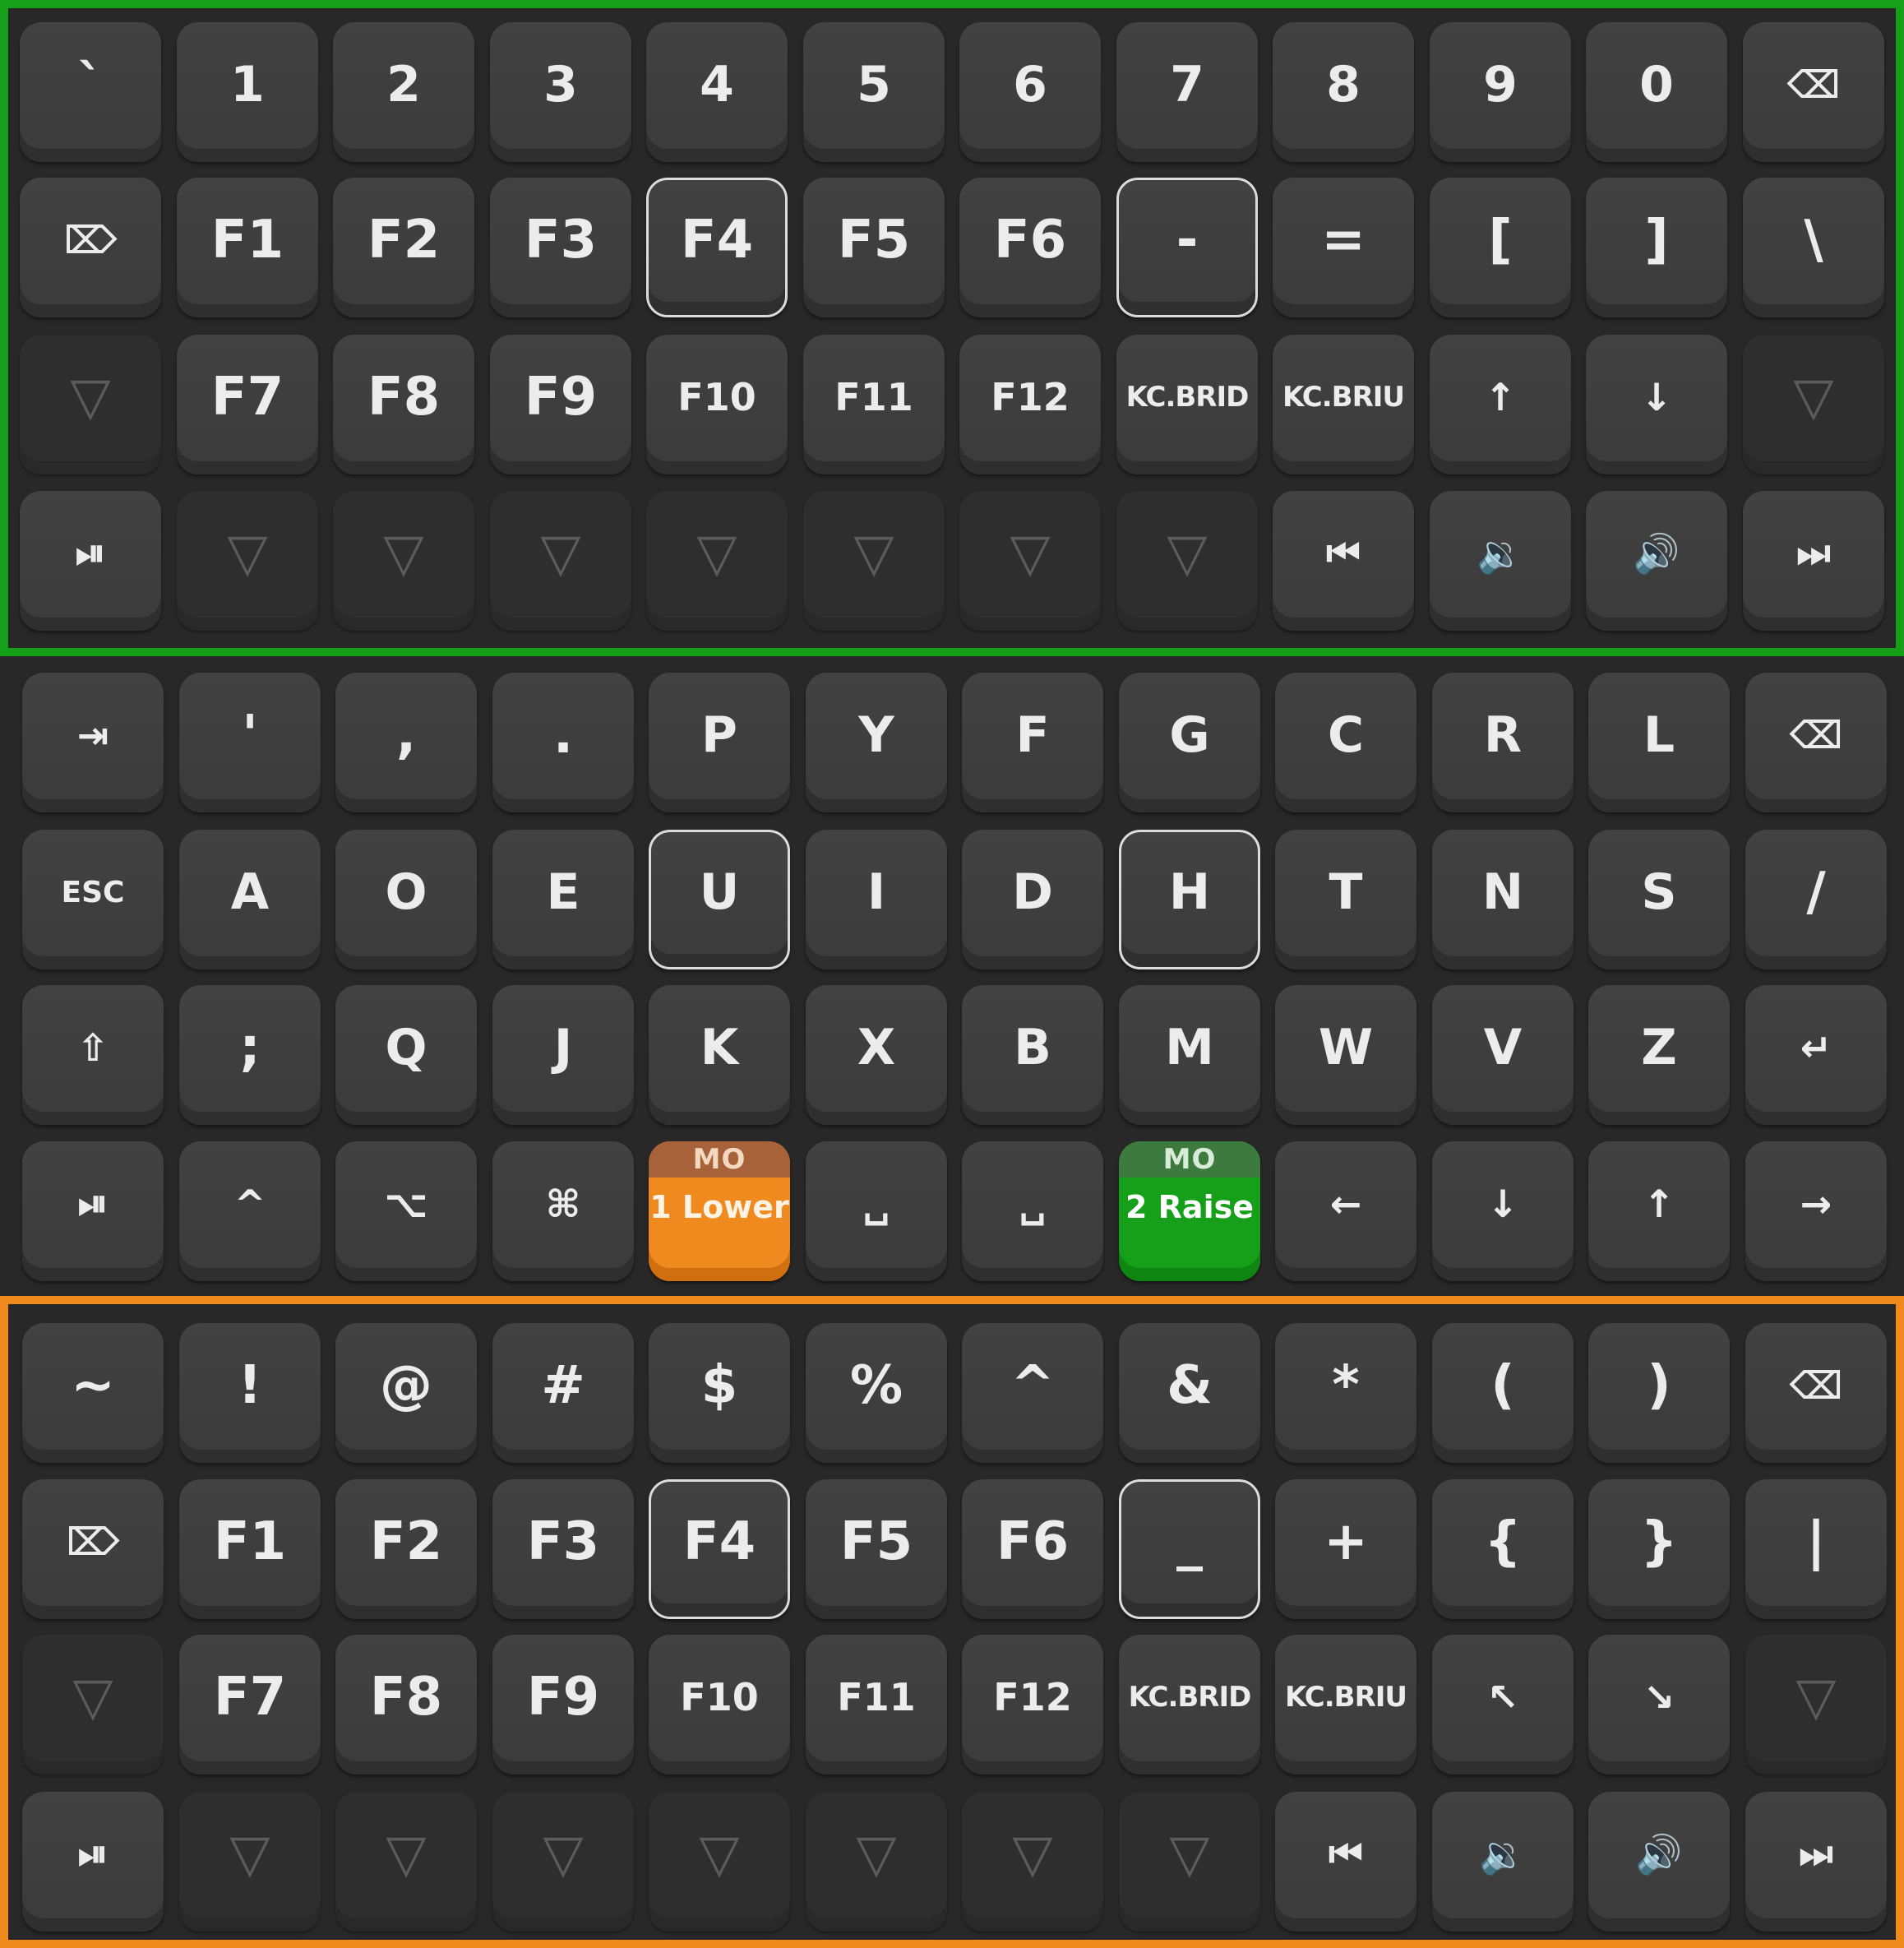 The image size is (1904, 1948). I want to click on key-lower-r0-c9: (, so click(1503, 1393).